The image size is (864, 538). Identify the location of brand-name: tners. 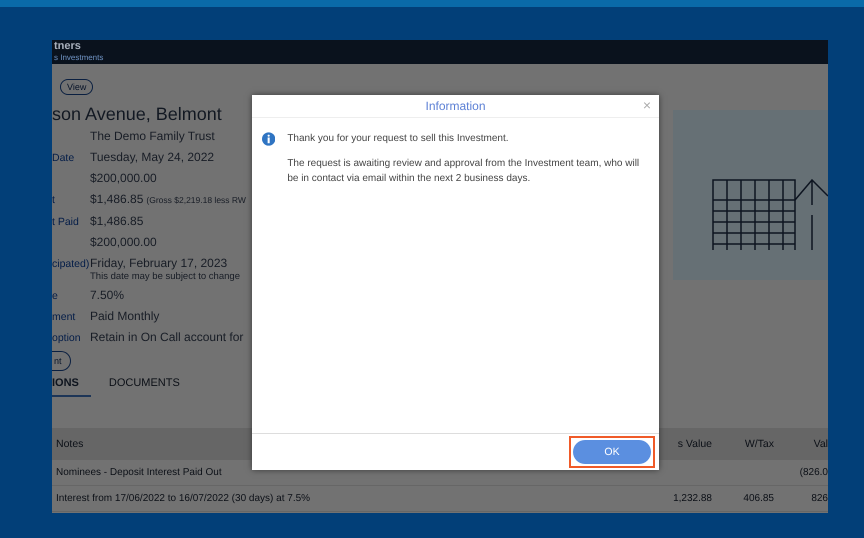
(68, 46).